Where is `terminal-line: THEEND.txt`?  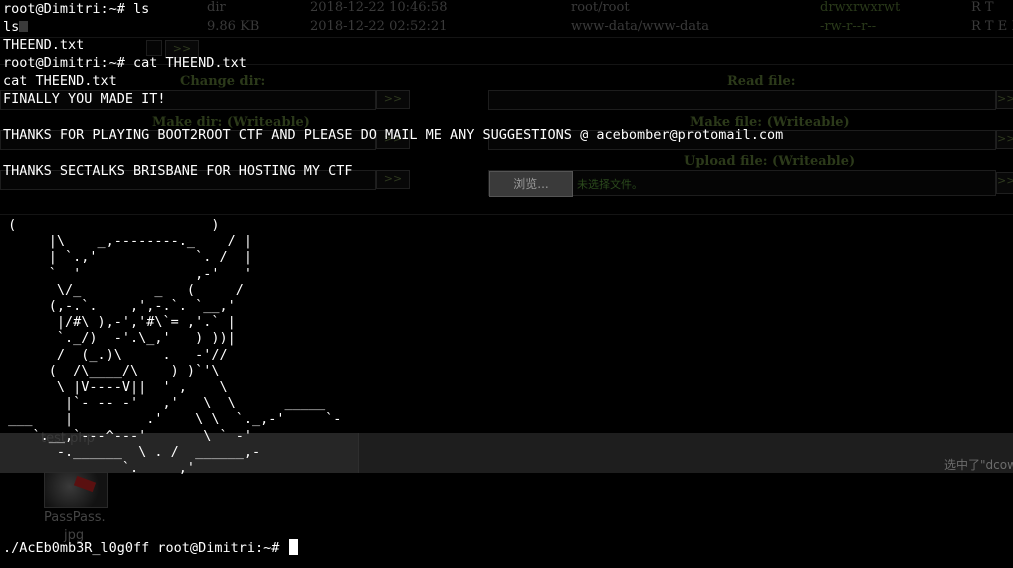
terminal-line: THEEND.txt is located at coordinates (44, 45).